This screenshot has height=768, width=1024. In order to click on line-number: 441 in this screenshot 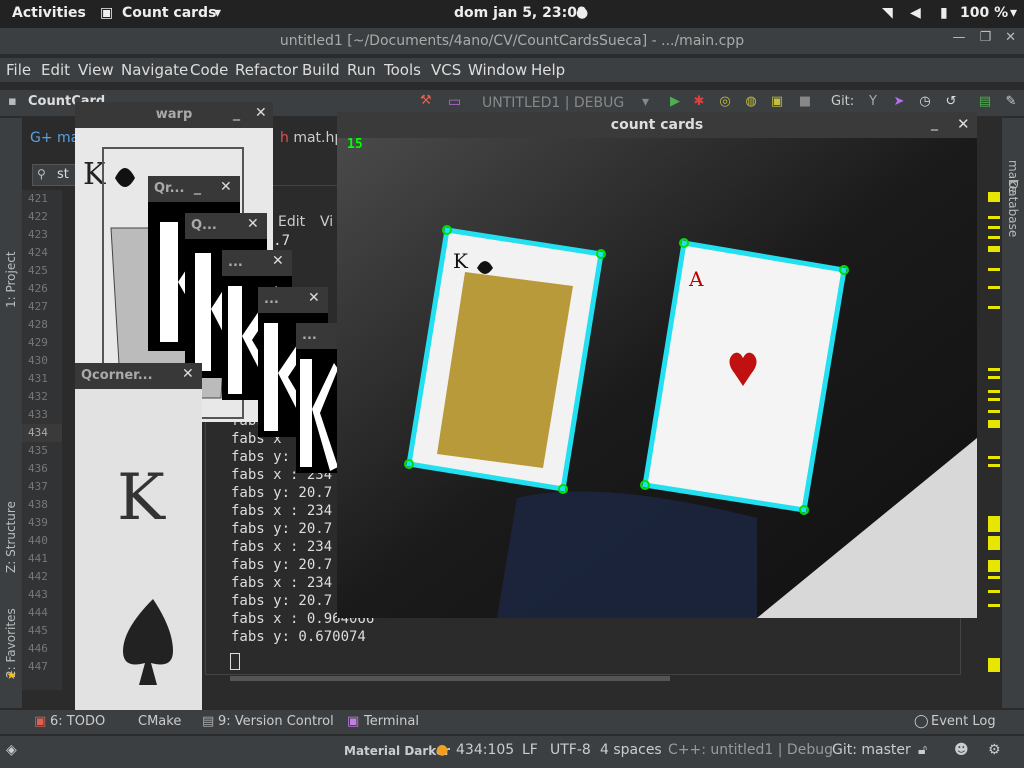, I will do `click(42, 559)`.